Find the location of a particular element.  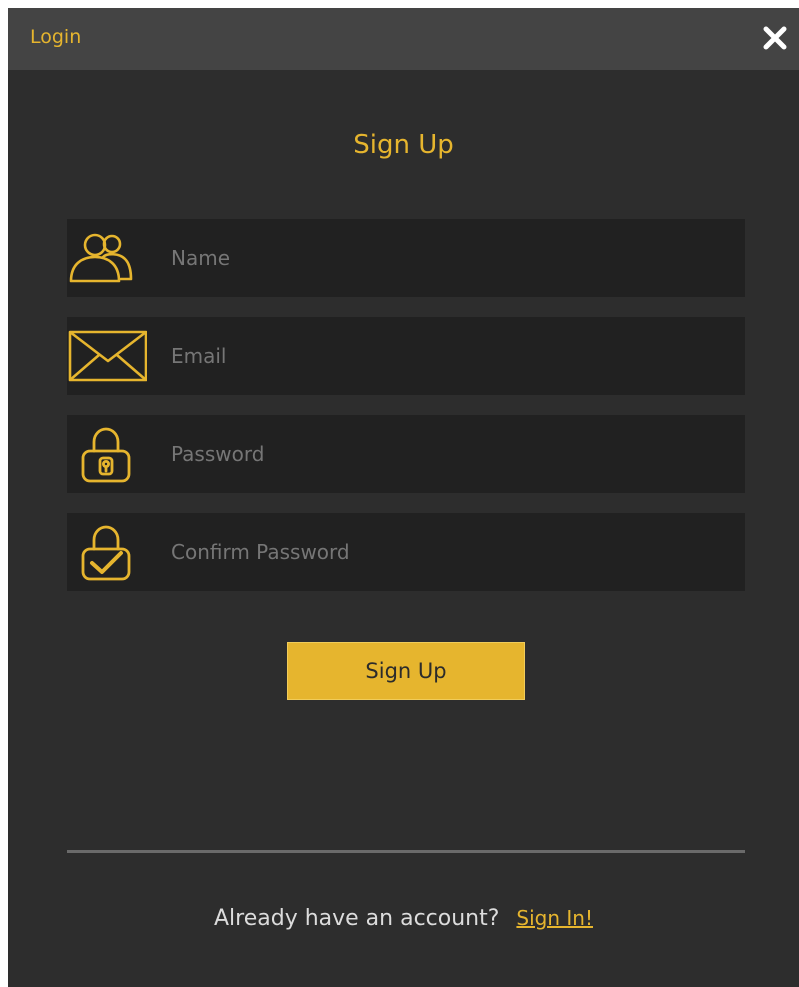

window-title: Login is located at coordinates (56, 37).